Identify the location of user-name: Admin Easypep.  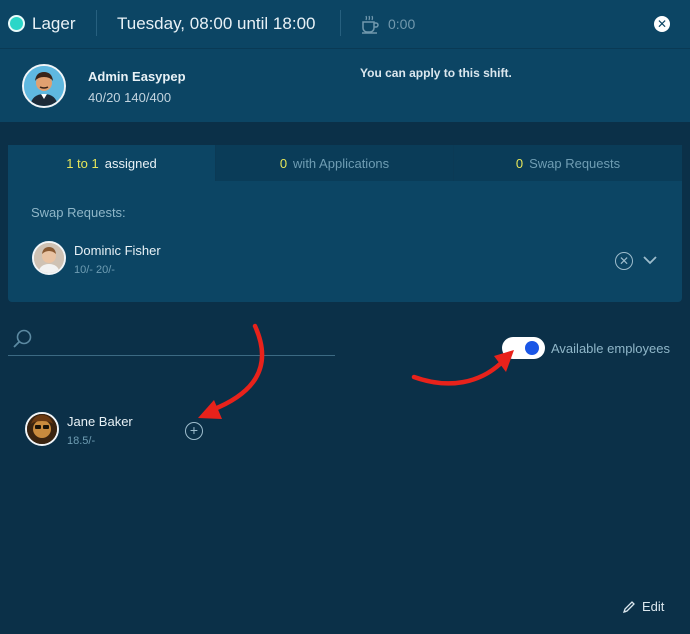
(137, 76).